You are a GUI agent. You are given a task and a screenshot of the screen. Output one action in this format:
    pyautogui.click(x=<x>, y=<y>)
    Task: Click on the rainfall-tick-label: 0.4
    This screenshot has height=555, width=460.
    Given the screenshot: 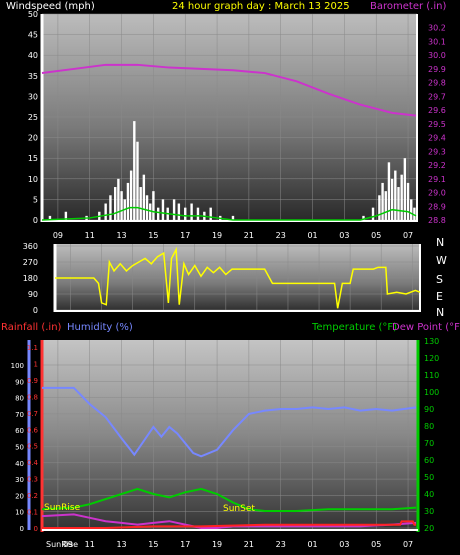 What is the action you would take?
    pyautogui.click(x=33, y=463)
    